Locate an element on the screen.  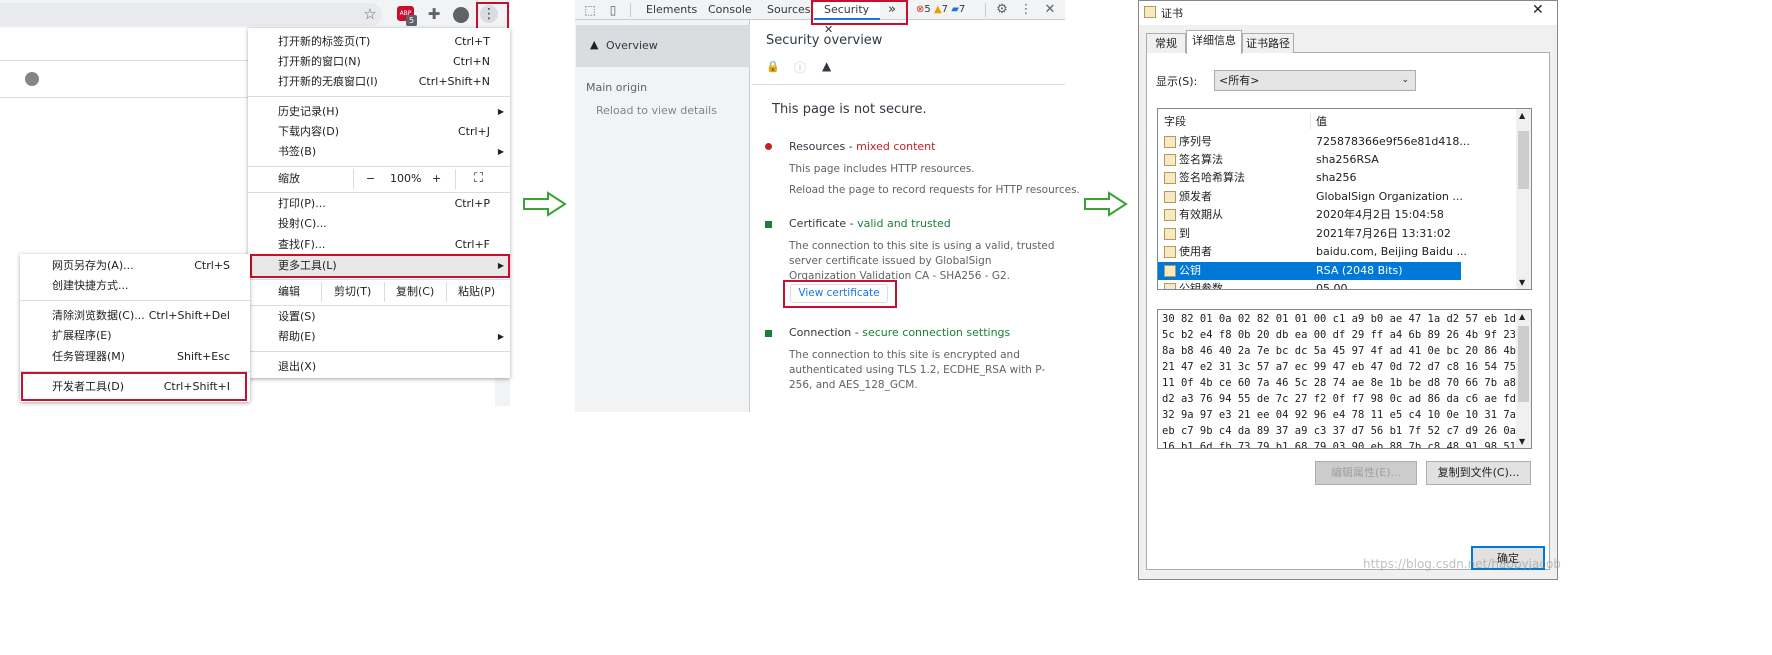
zoom-in-button: + is located at coordinates (436, 179).